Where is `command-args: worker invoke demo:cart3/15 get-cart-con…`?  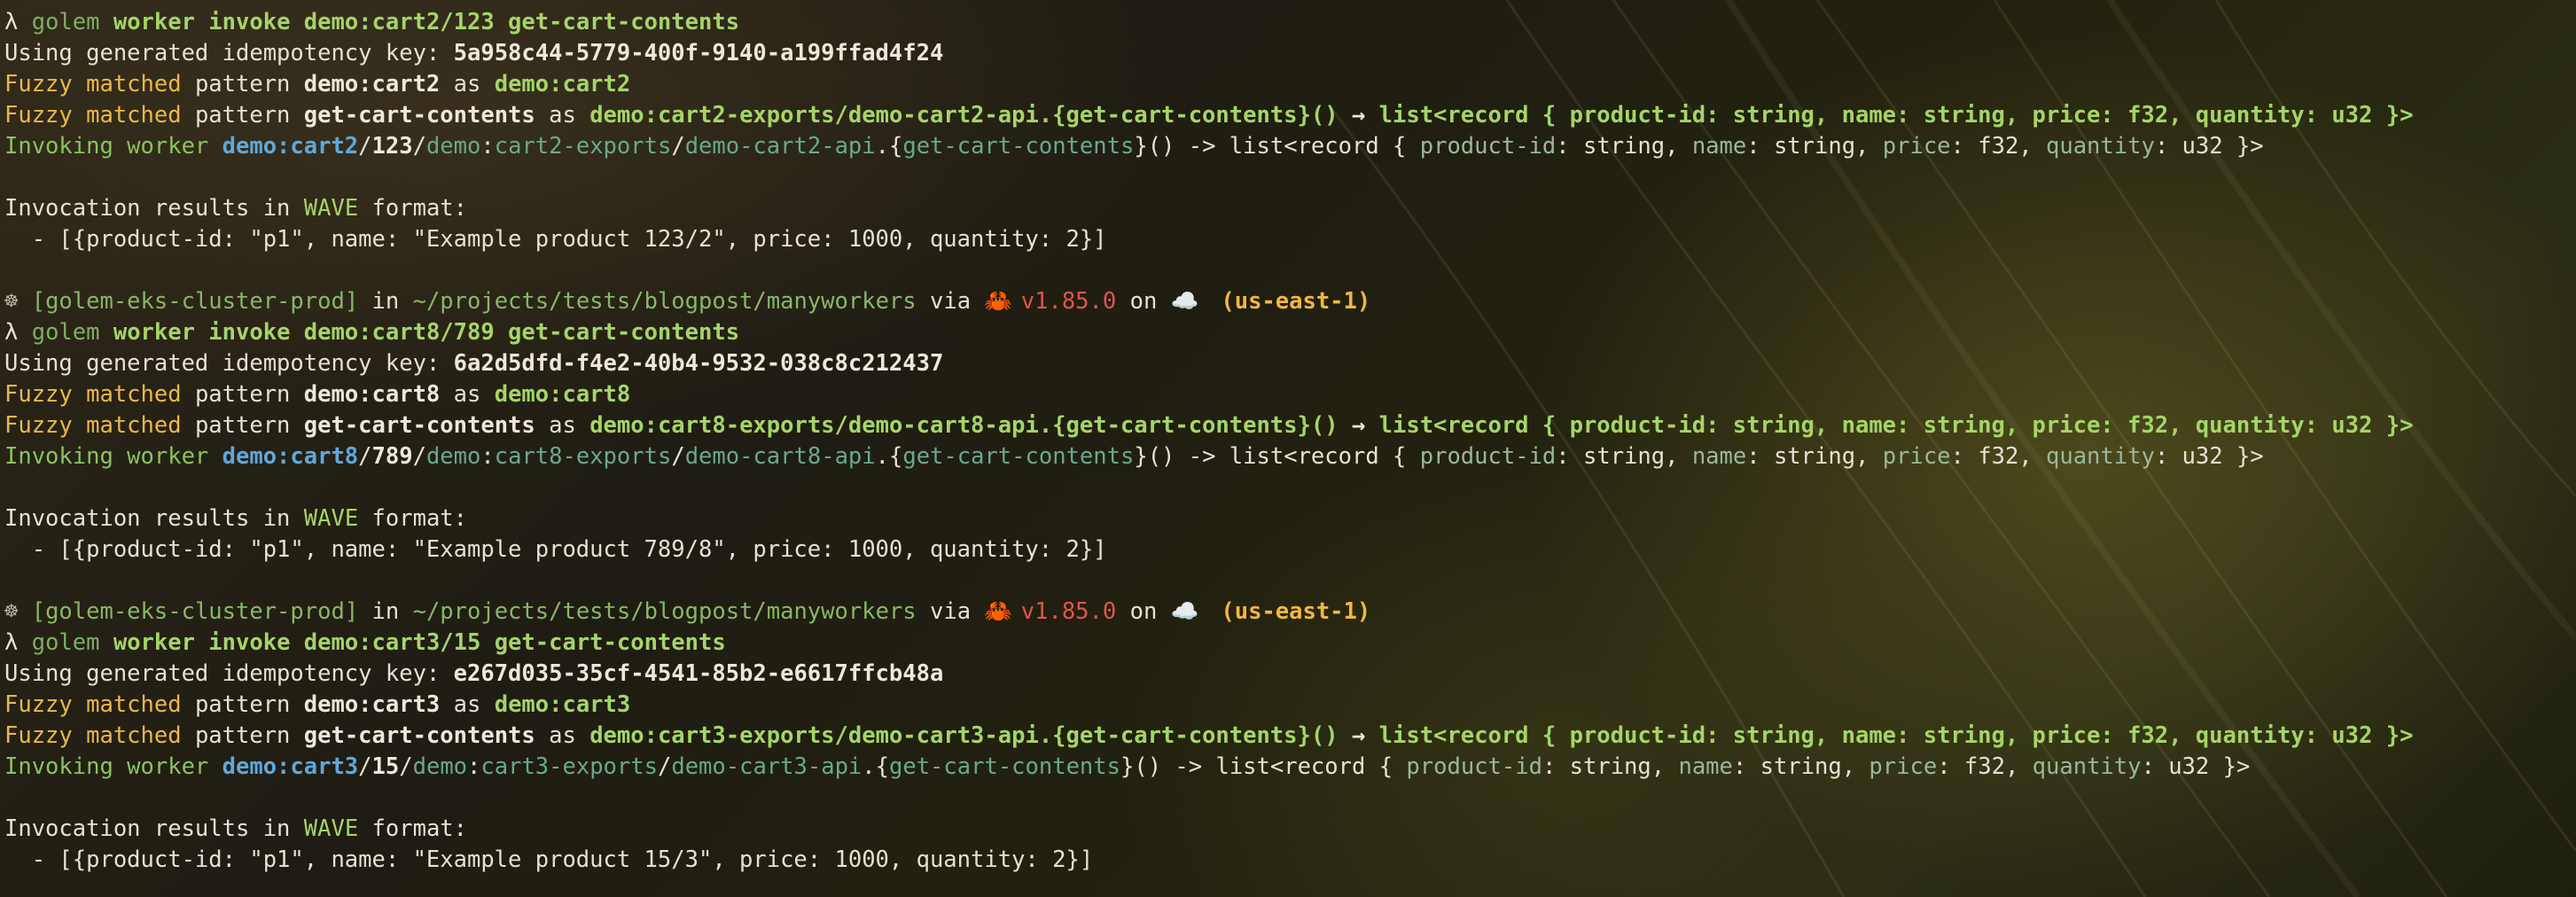 command-args: worker invoke demo:cart3/15 get-cart-con… is located at coordinates (419, 642).